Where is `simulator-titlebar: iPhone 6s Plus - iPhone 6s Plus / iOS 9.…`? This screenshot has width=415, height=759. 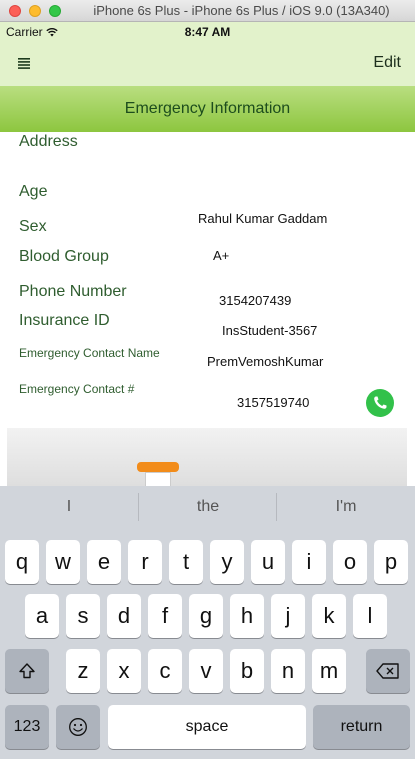 simulator-titlebar: iPhone 6s Plus - iPhone 6s Plus / iOS 9.… is located at coordinates (207, 11).